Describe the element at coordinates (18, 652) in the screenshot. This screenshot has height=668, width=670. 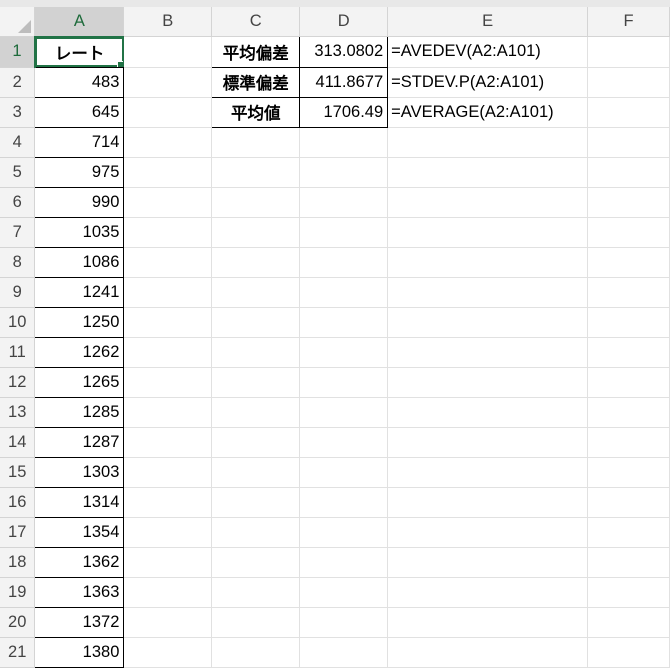
I see `row-header: 21` at that location.